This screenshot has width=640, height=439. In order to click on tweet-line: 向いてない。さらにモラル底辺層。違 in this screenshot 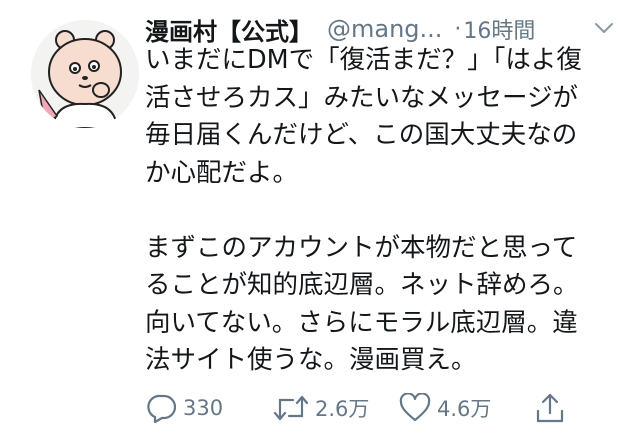, I will do `click(361, 322)`.